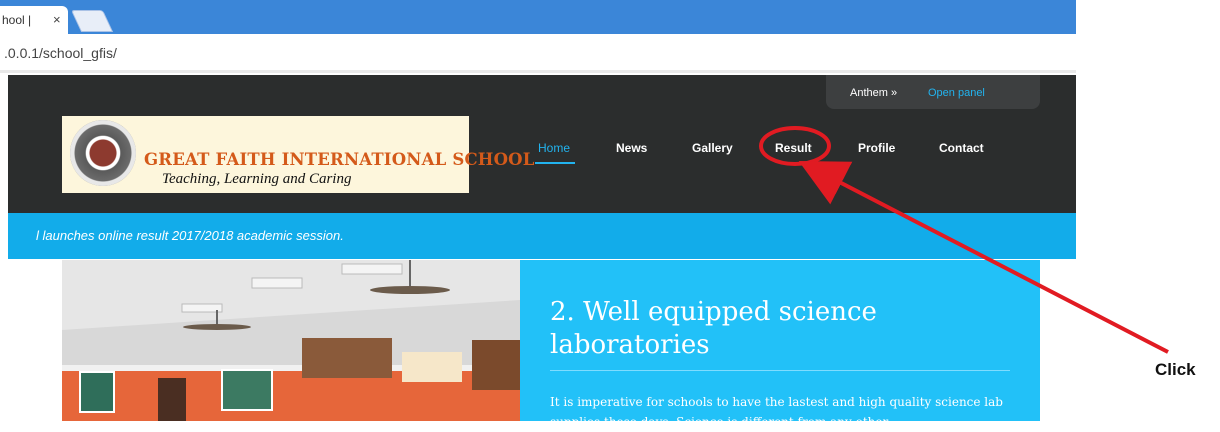 The width and height of the screenshot is (1220, 432). I want to click on annotation-label: Click, so click(1175, 369).